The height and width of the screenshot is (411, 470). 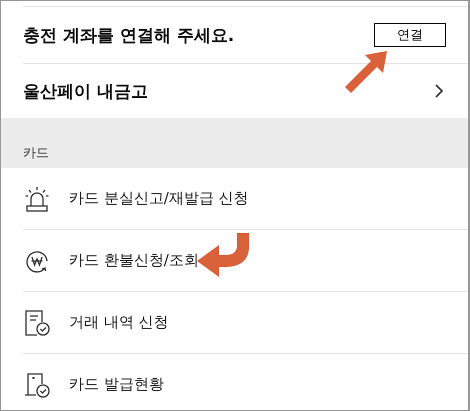 What do you see at coordinates (159, 198) in the screenshot?
I see `card-menu-item: 카드 분실신고/재발급 신청` at bounding box center [159, 198].